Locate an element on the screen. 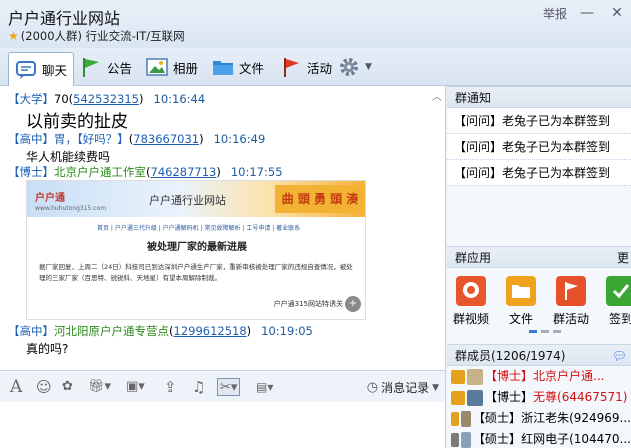 This screenshot has height=448, width=631. upload-icon: ⇪ is located at coordinates (170, 387).